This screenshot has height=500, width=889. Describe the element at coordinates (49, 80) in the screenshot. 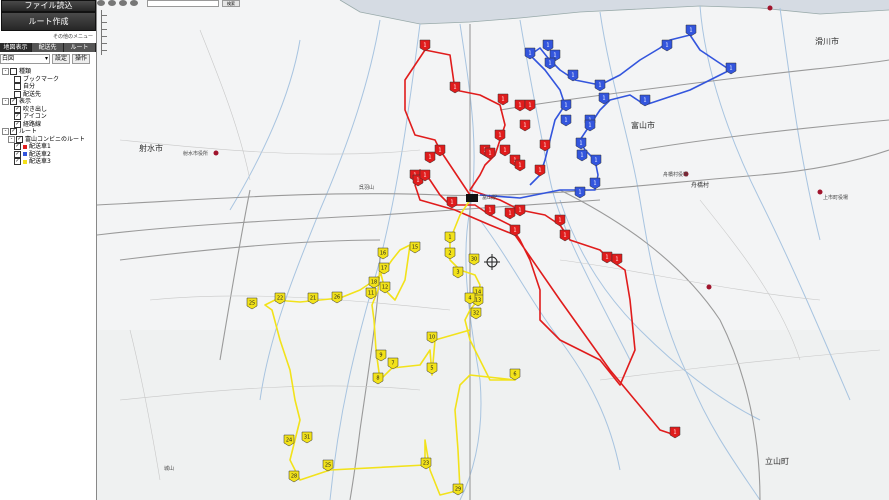

I see `tree-item: ブックマーク` at that location.